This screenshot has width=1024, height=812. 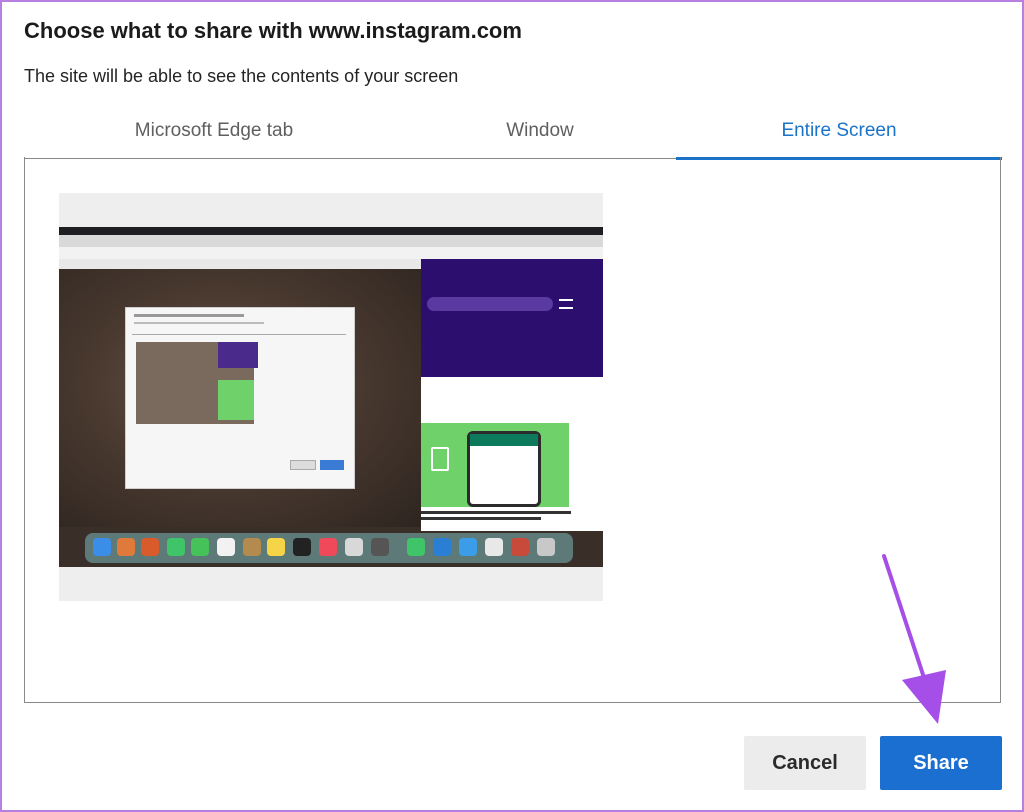 What do you see at coordinates (540, 135) in the screenshot?
I see `tab-window: Window` at bounding box center [540, 135].